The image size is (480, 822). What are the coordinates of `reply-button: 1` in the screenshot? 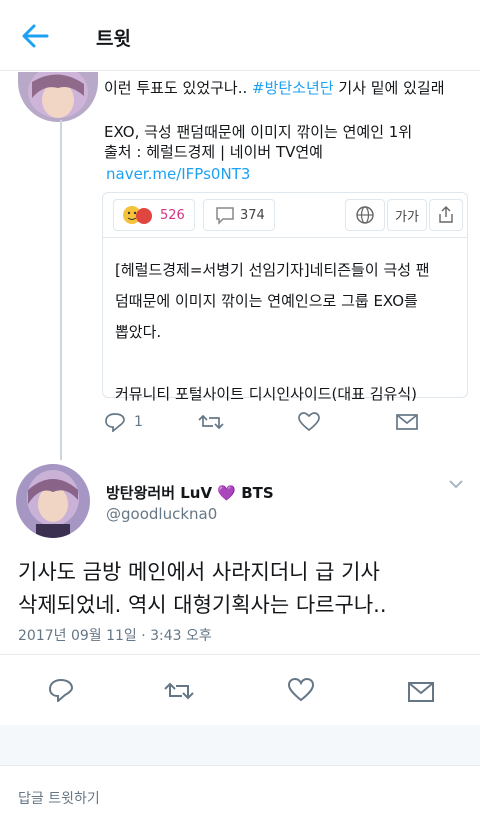 It's located at (123, 422).